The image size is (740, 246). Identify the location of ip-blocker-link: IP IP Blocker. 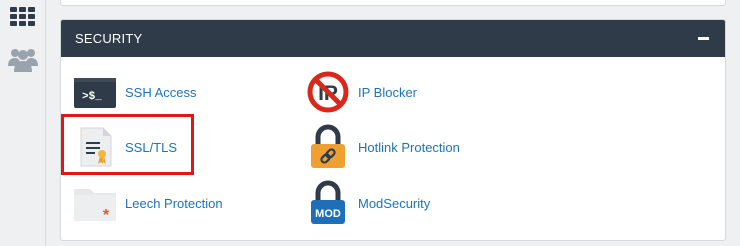
(361, 92).